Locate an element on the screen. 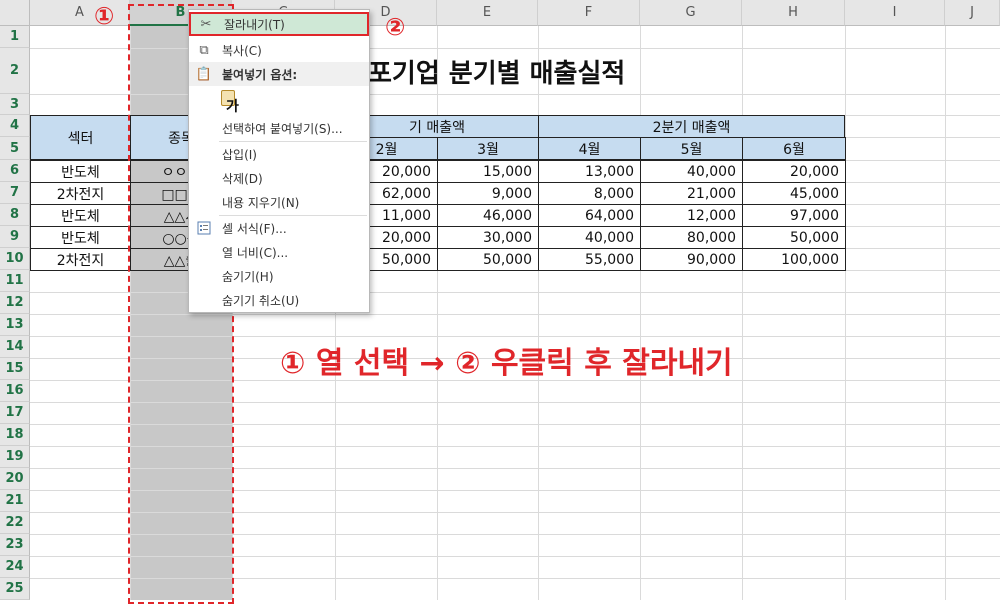 This screenshot has height=604, width=1000. row-header-9: 9 is located at coordinates (15, 237).